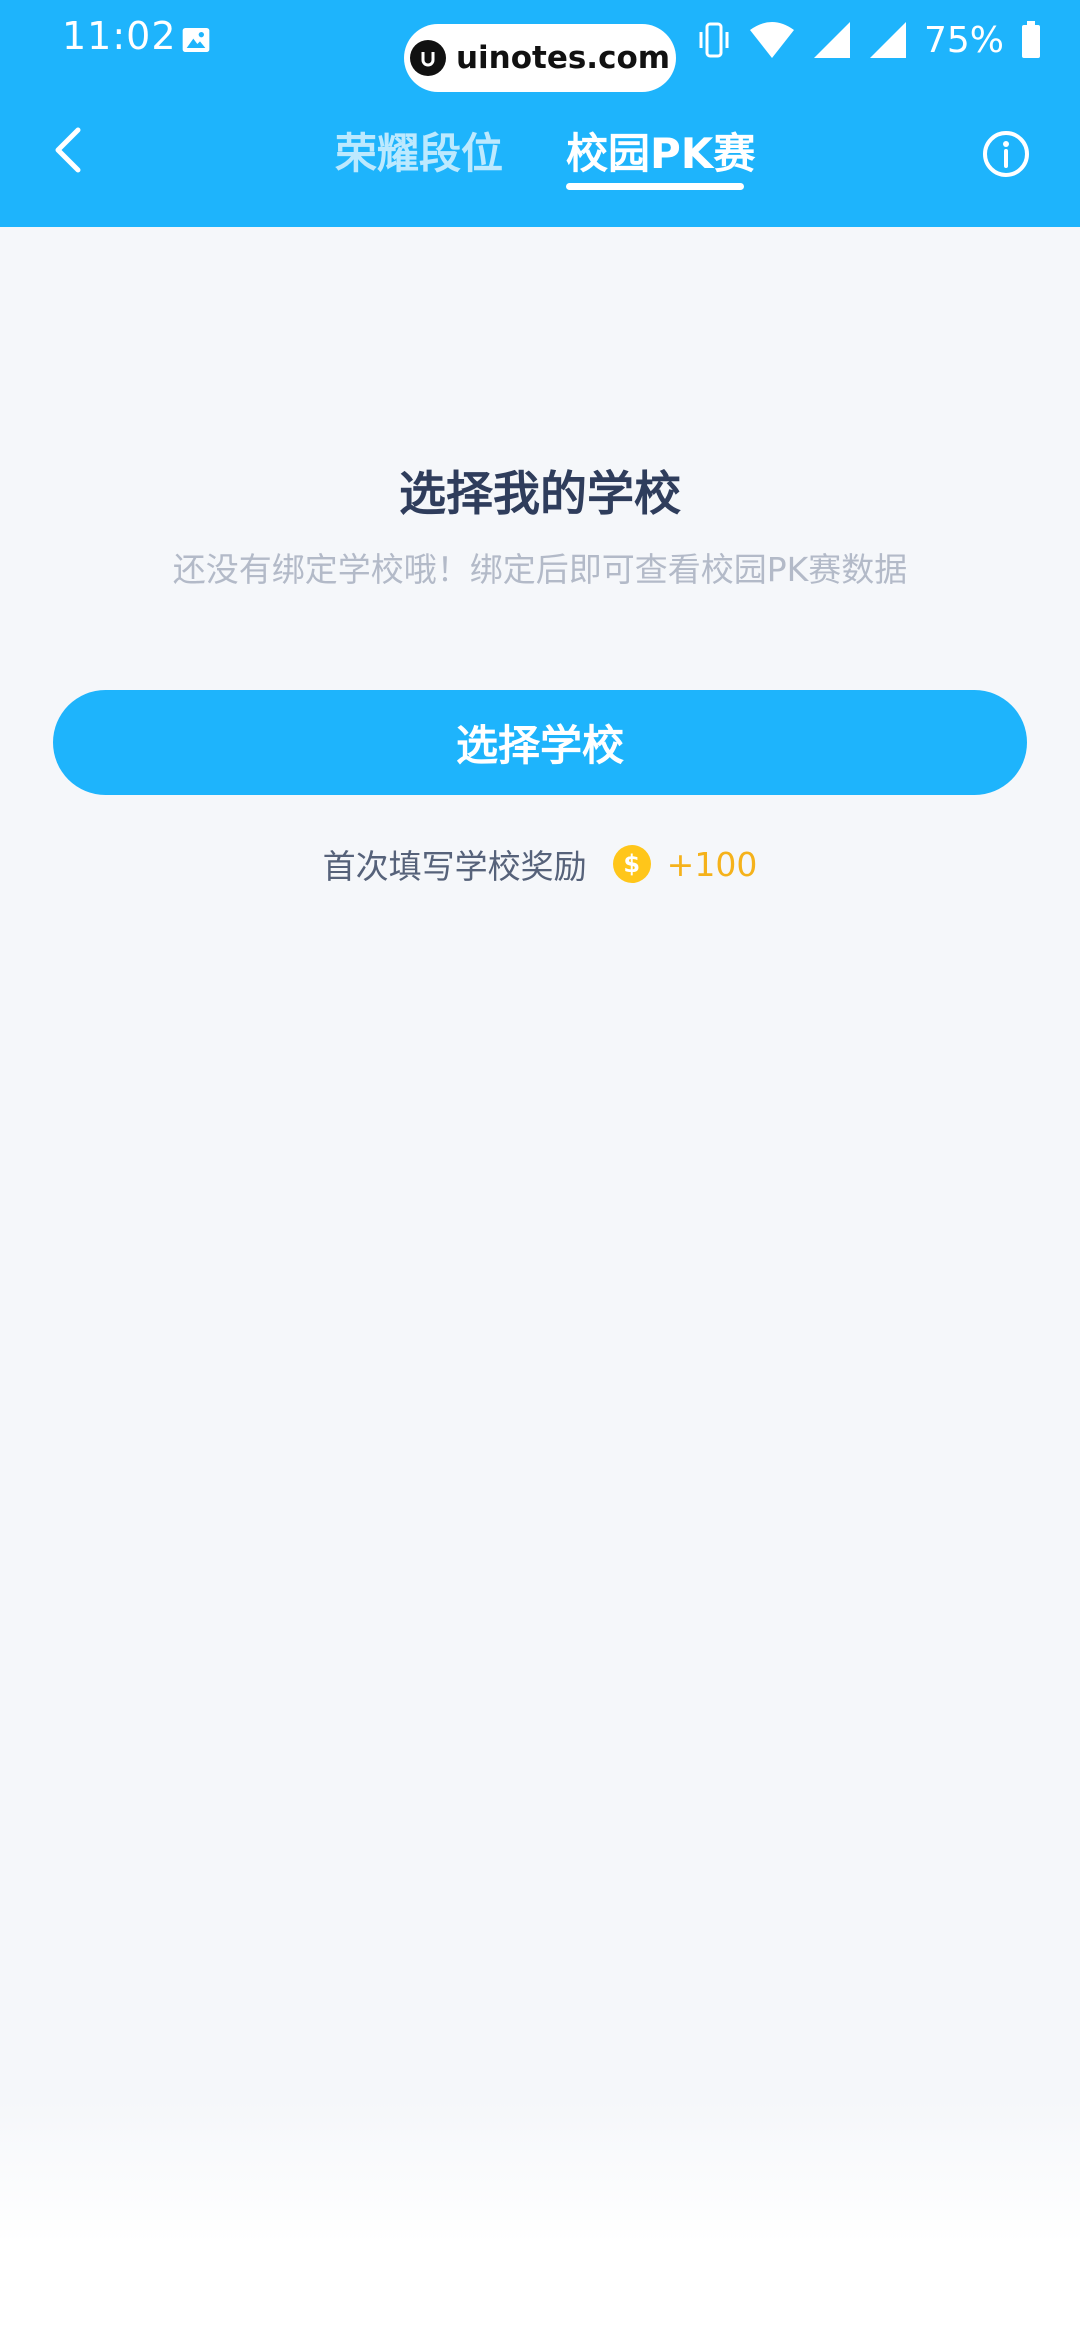  Describe the element at coordinates (655, 186) in the screenshot. I see `active-tab-indicator` at that location.